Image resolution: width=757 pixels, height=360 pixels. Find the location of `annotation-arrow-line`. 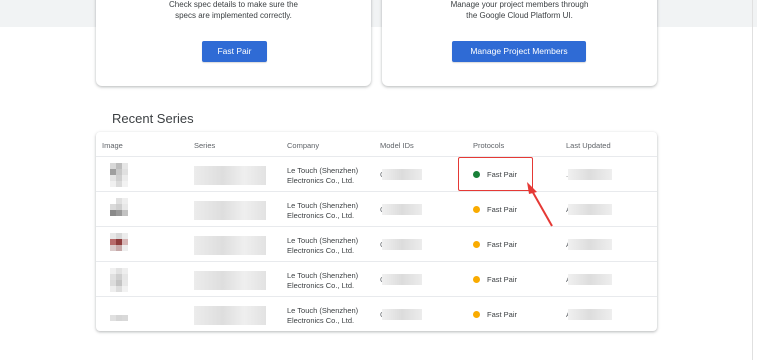

annotation-arrow-line is located at coordinates (541, 207).